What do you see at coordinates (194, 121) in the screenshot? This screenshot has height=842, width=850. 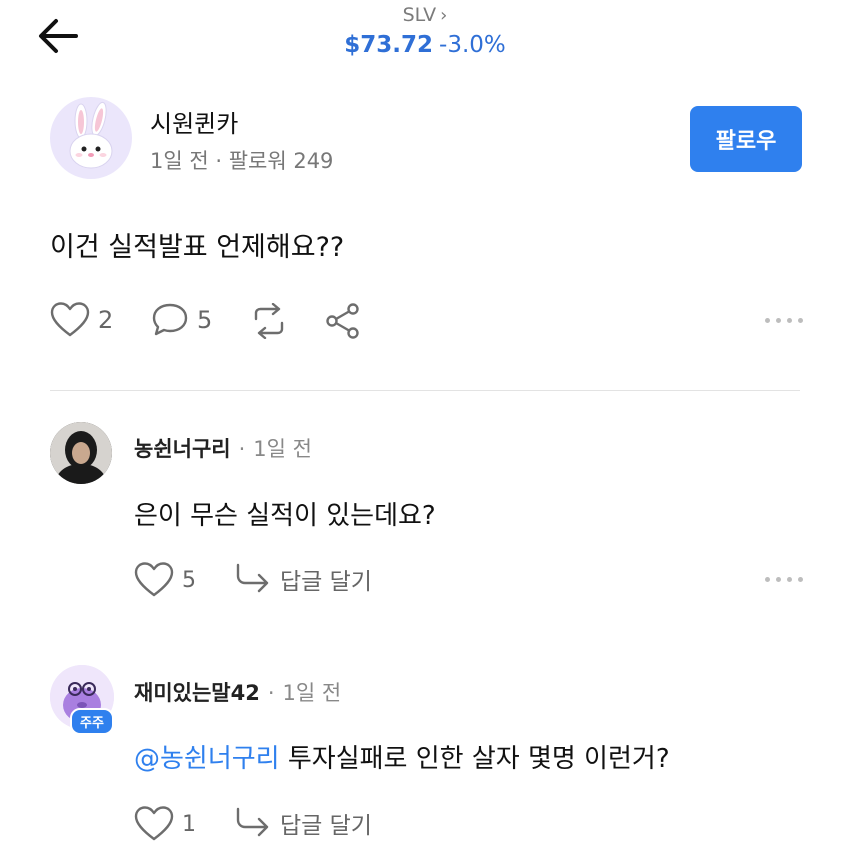 I see `author-name: 시원퀸카` at bounding box center [194, 121].